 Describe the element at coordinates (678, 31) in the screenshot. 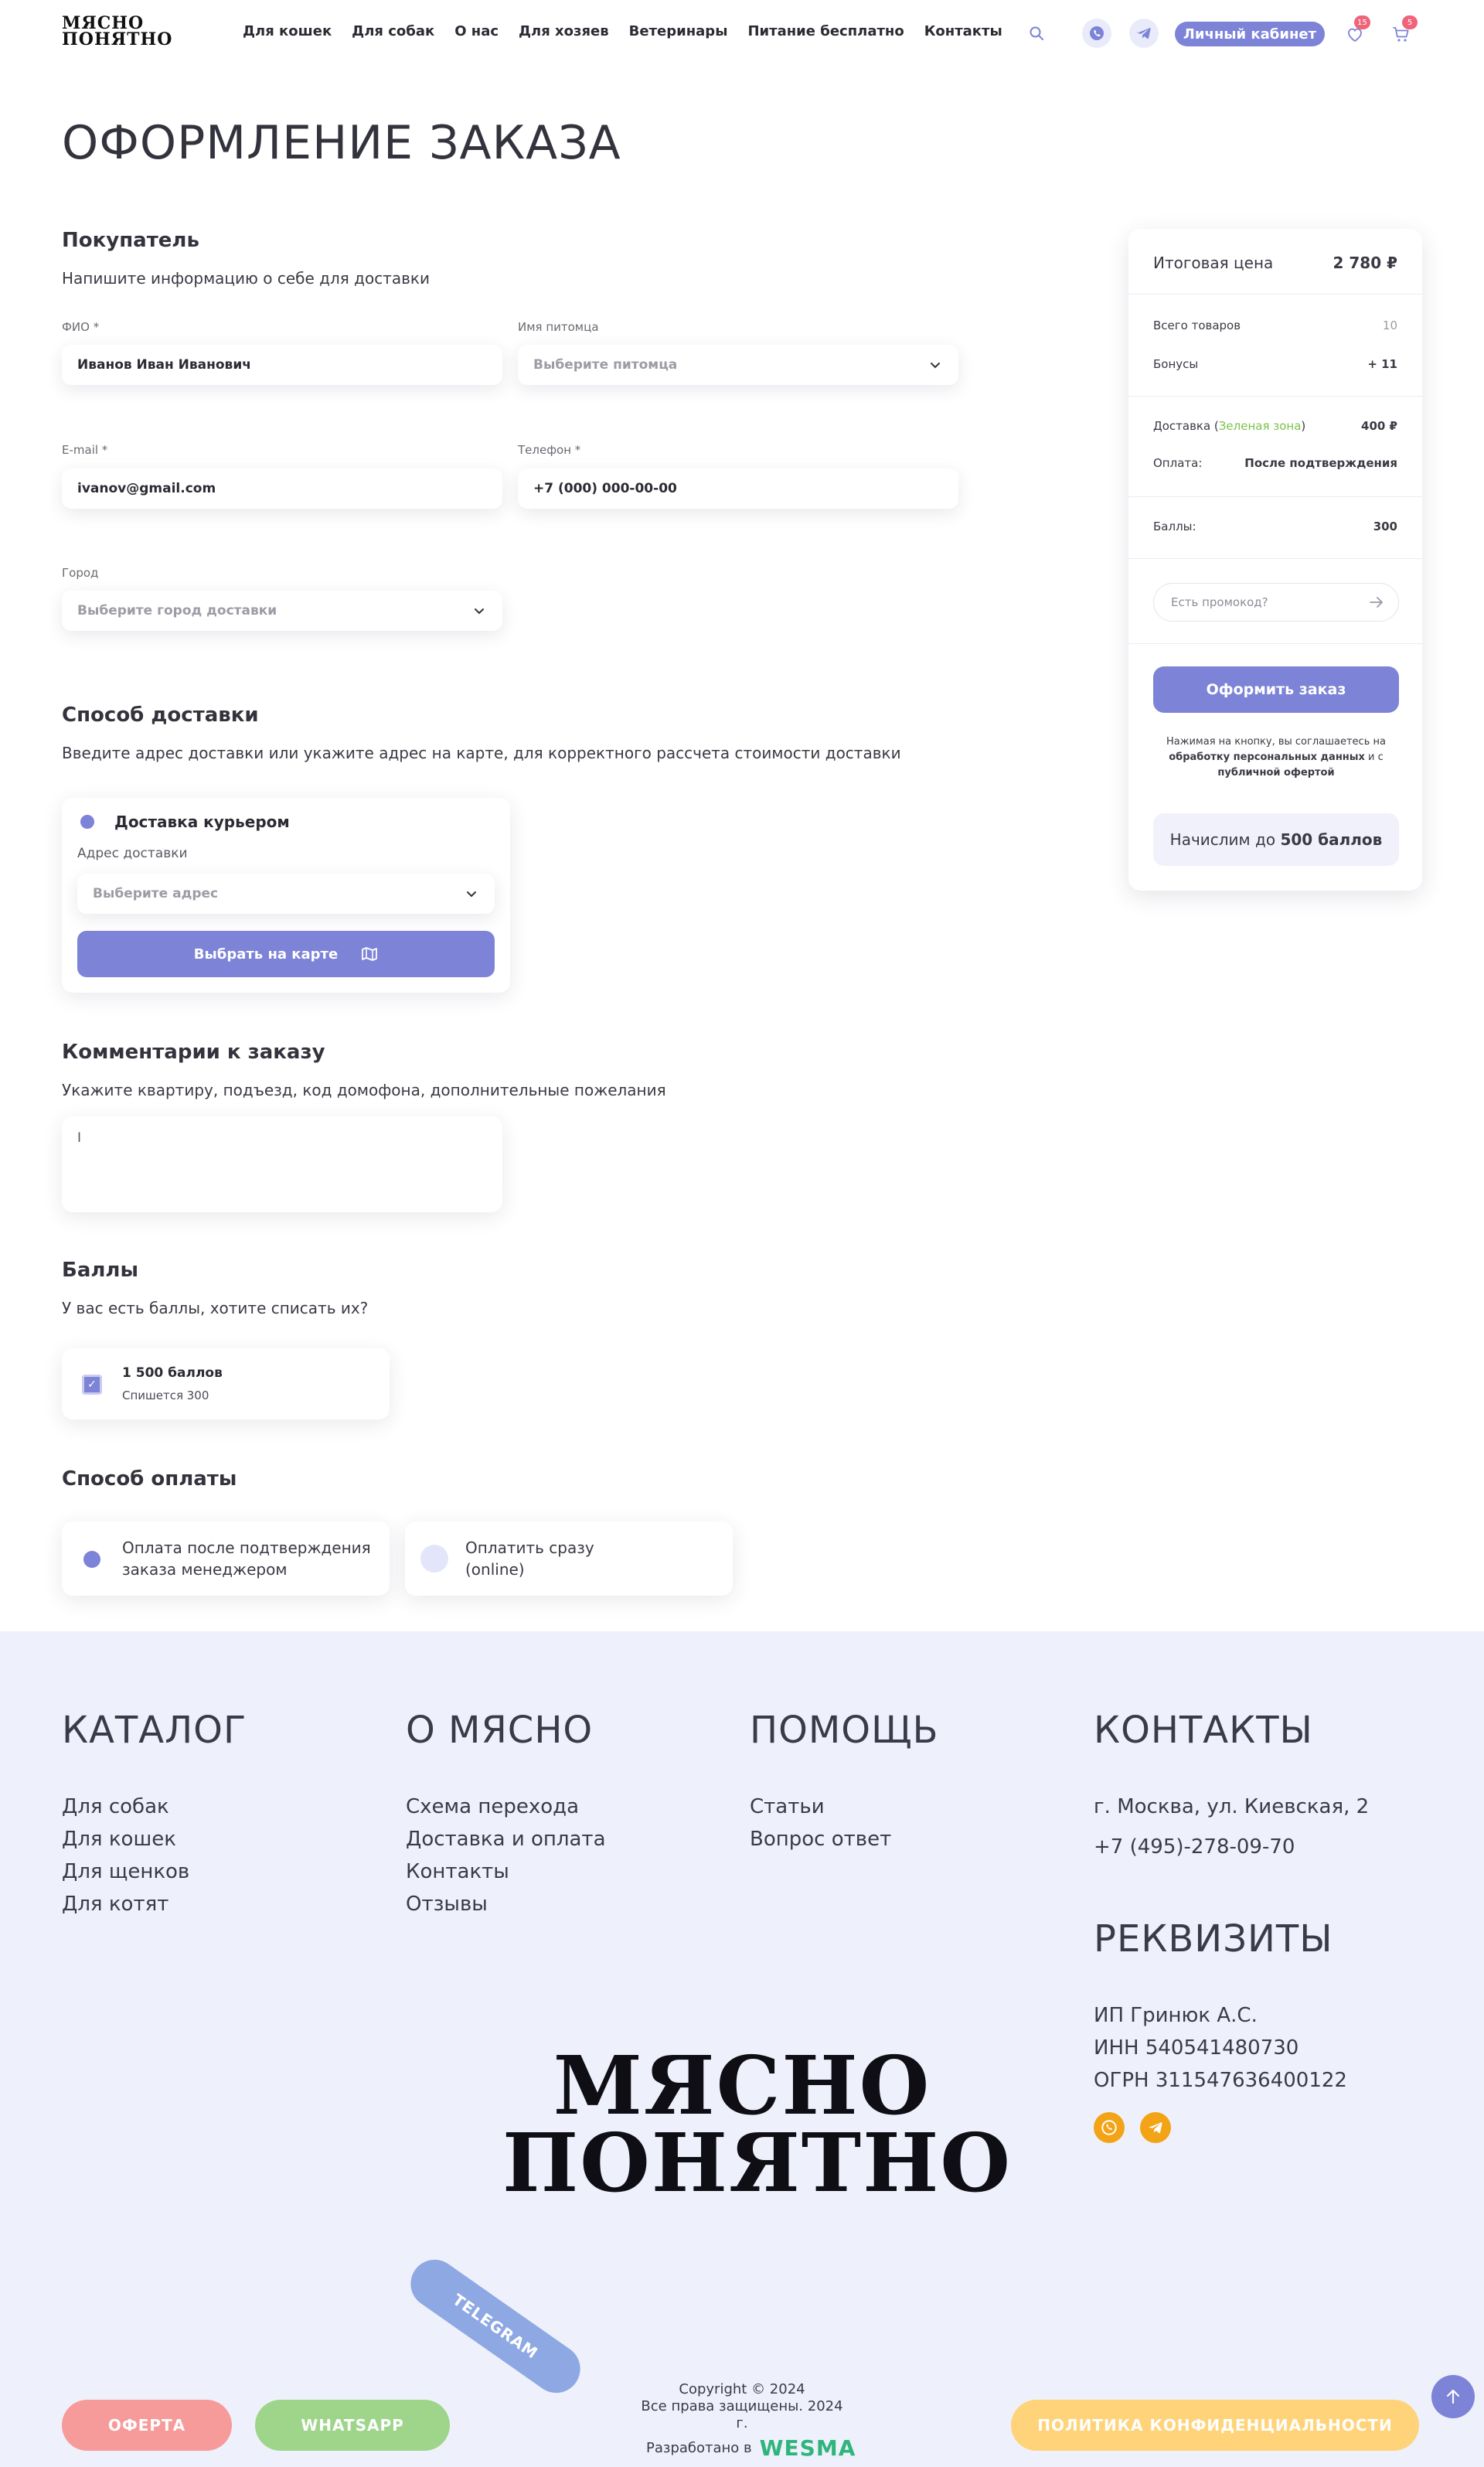

I see `nav-item-vets: Ветеринары` at that location.